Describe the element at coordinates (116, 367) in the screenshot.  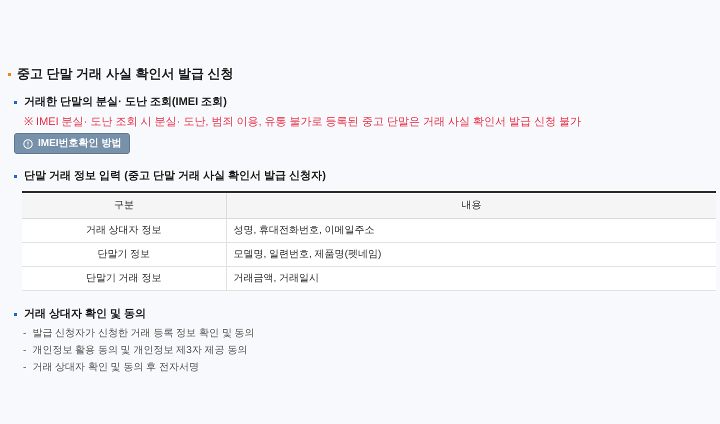
I see `list-item: 거래 상대자 확인 및 동의 후 전자서명` at that location.